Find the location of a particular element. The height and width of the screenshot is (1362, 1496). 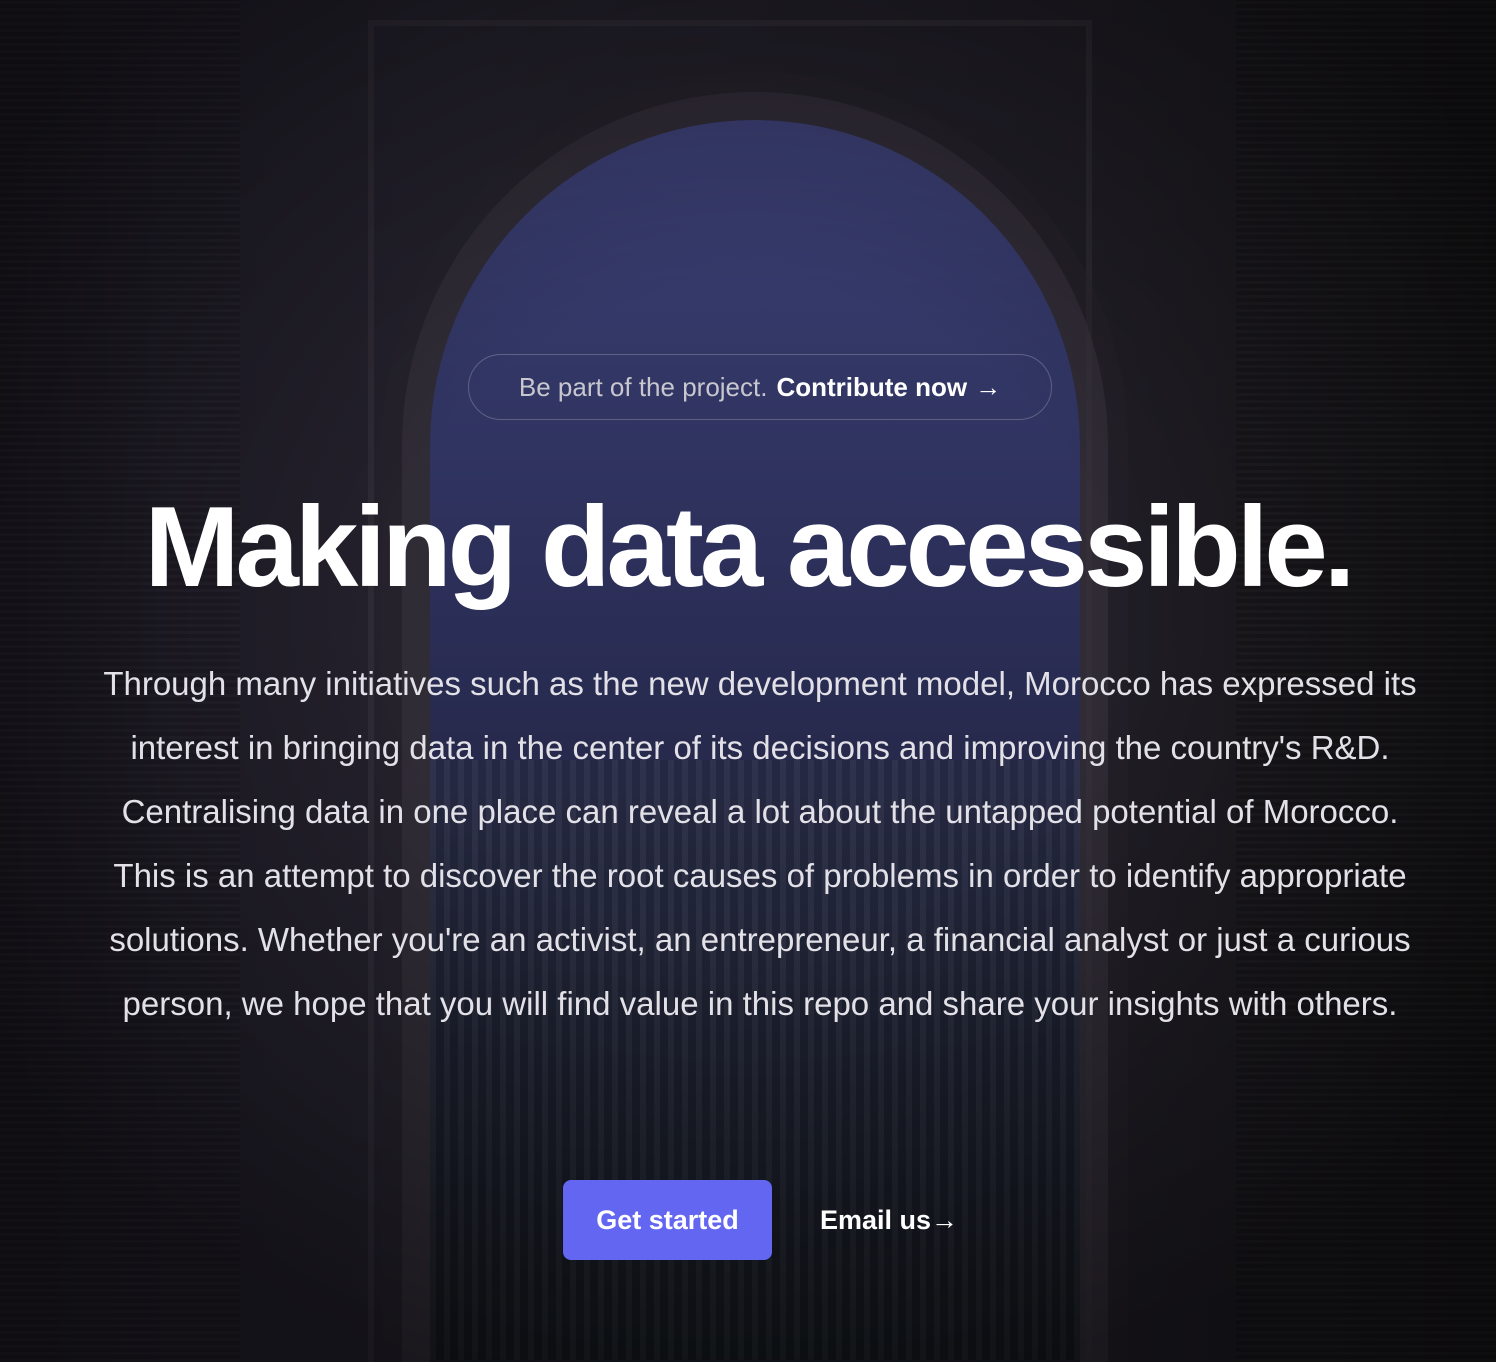

announcement-pill: Be part of the project. Contribute now → is located at coordinates (760, 387).